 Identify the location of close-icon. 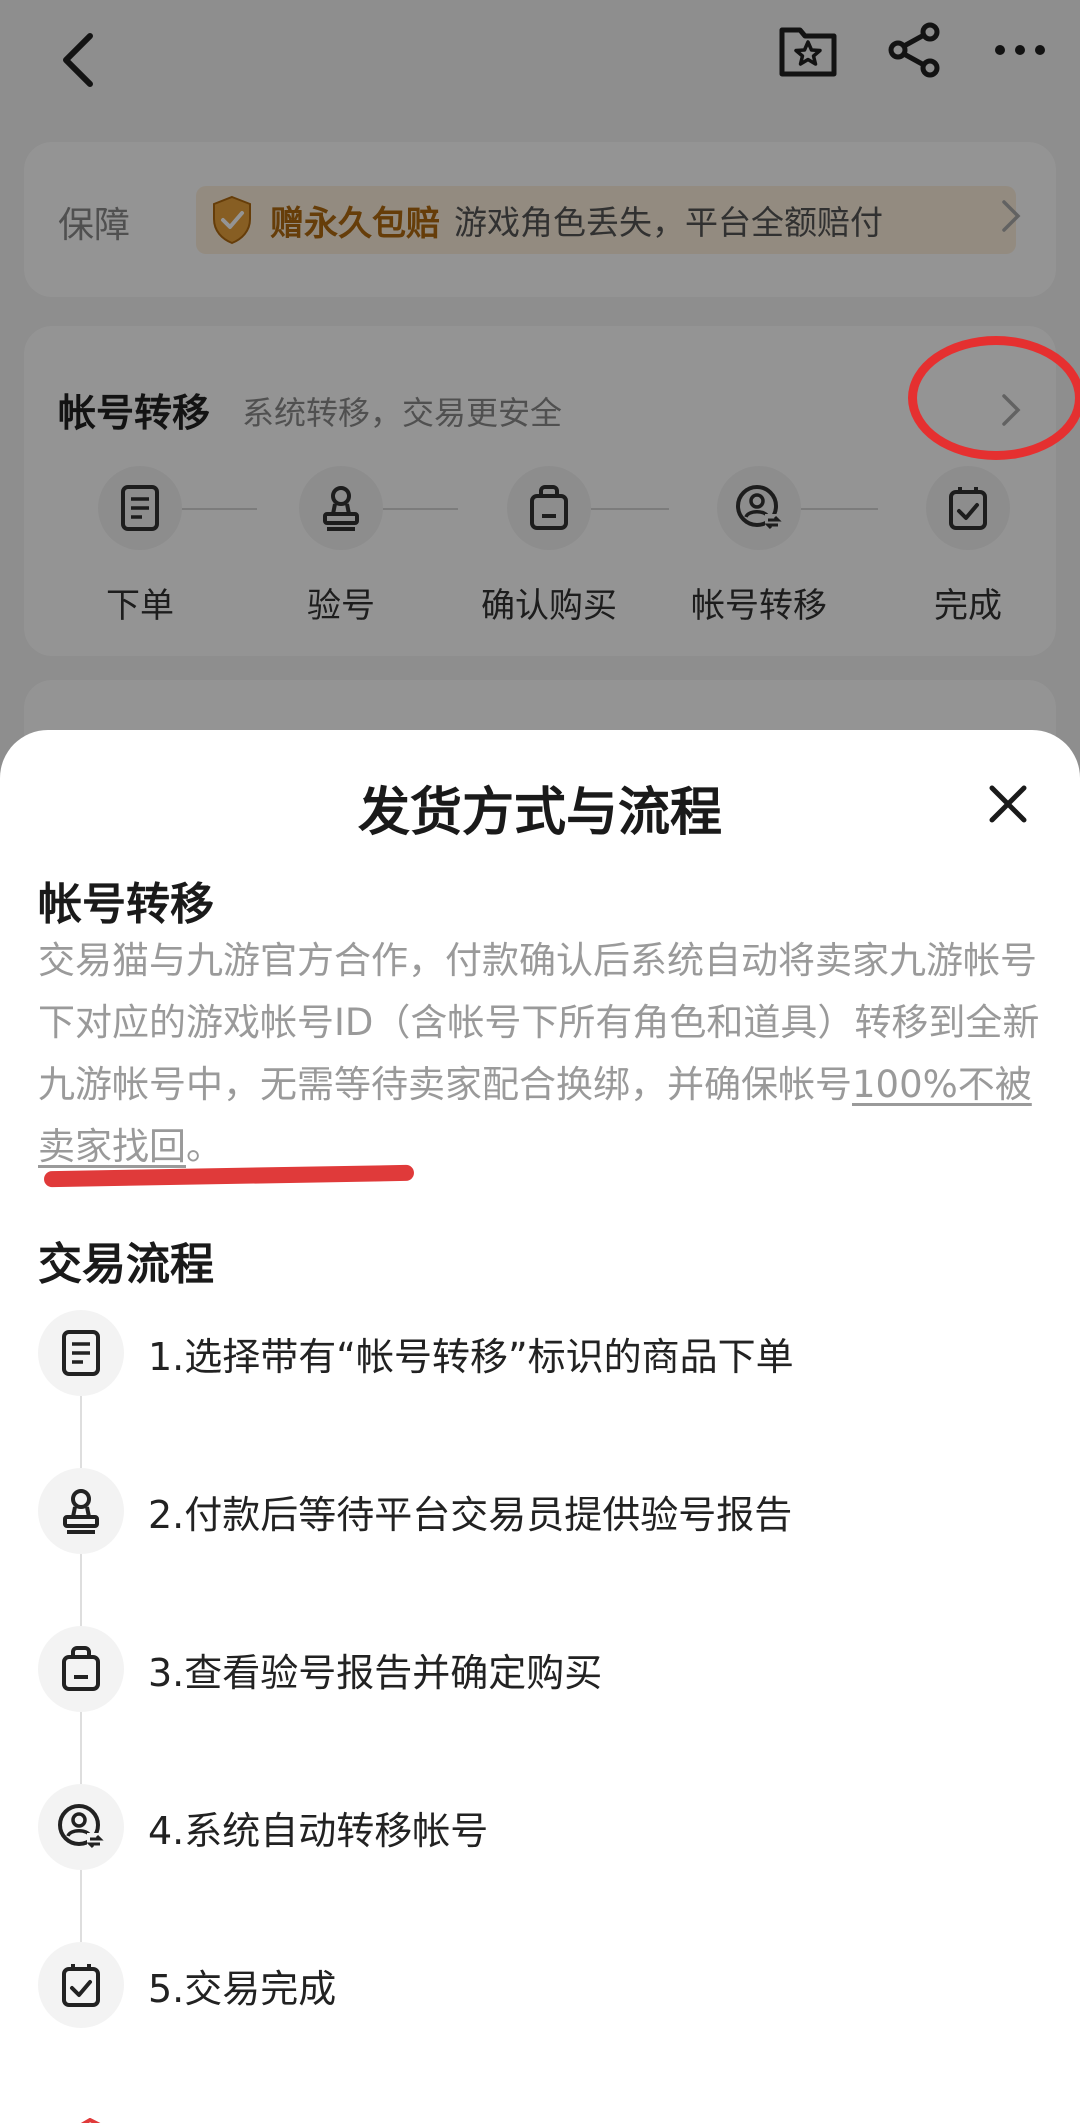
(1008, 804).